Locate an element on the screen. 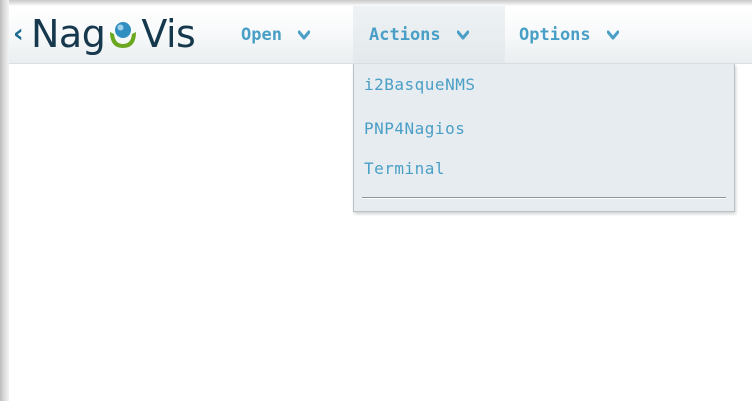 The height and width of the screenshot is (401, 752). nagvis-logo: Nag Vis is located at coordinates (113, 34).